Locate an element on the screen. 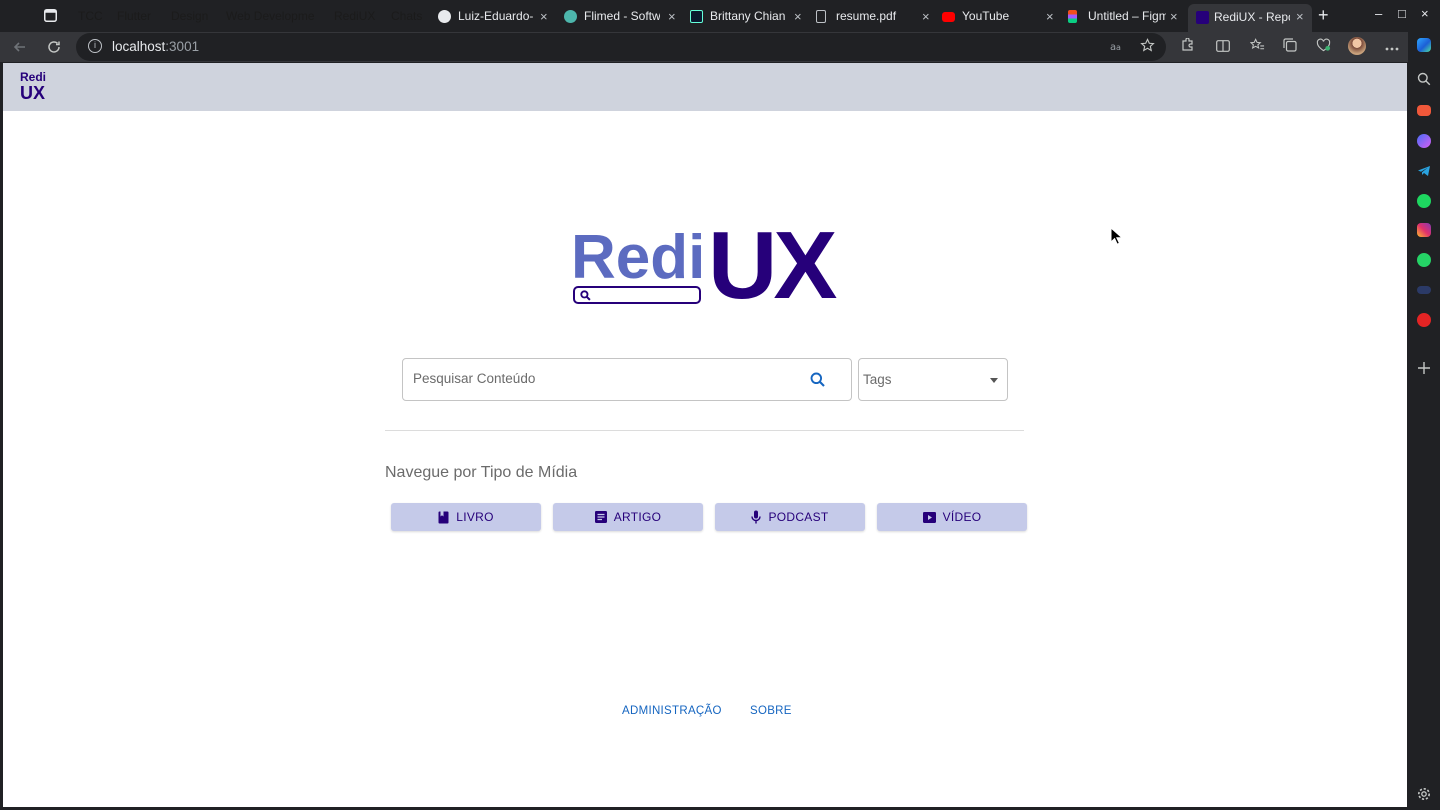  video-icon is located at coordinates (929, 517).